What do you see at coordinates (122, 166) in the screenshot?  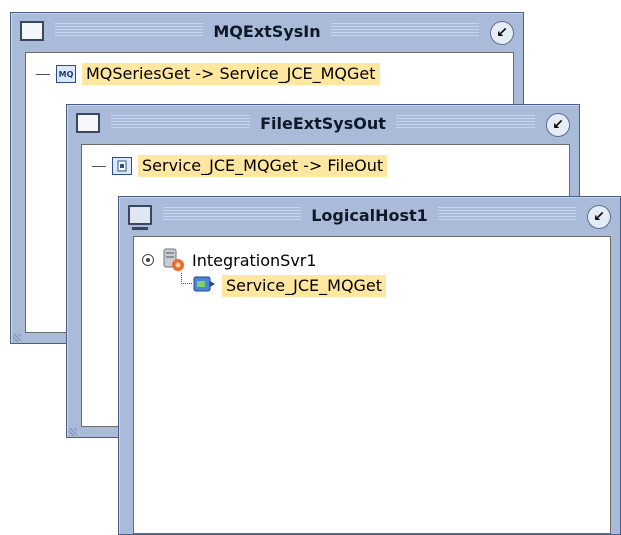 I see `file-icon` at bounding box center [122, 166].